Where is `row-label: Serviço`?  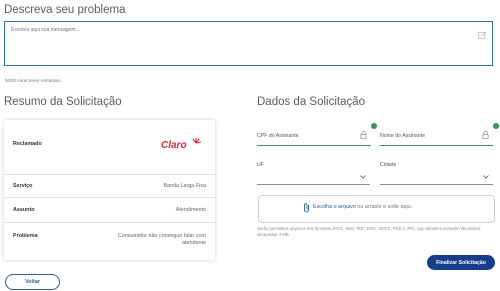
row-label: Serviço is located at coordinates (23, 186).